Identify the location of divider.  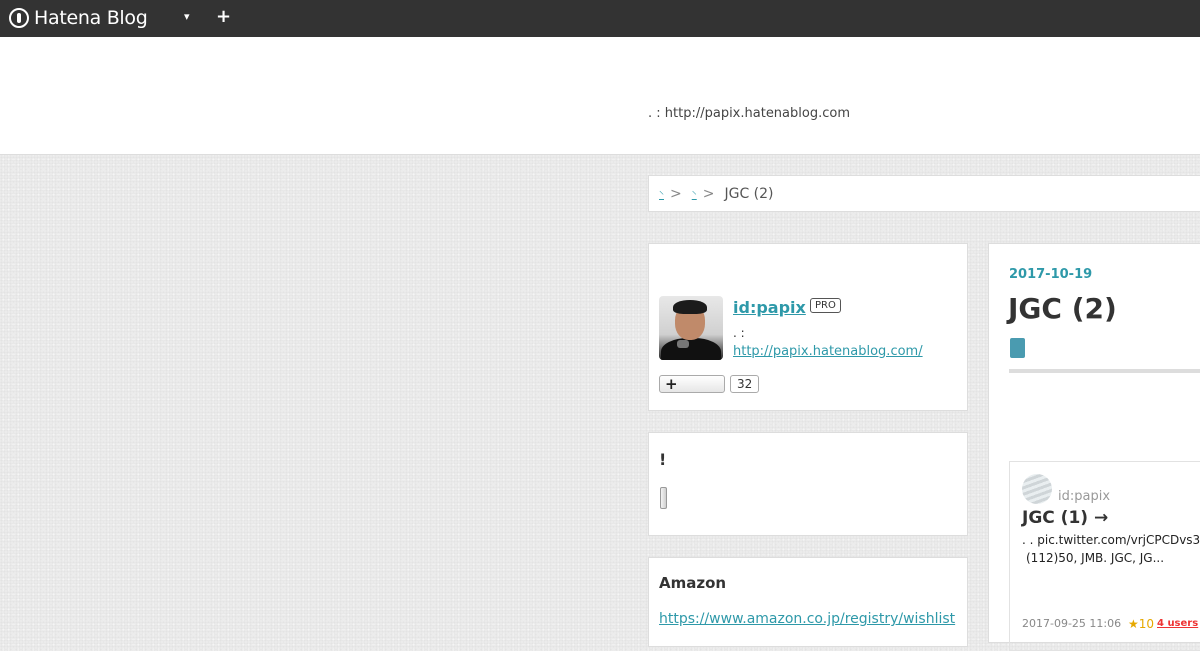
(1104, 371).